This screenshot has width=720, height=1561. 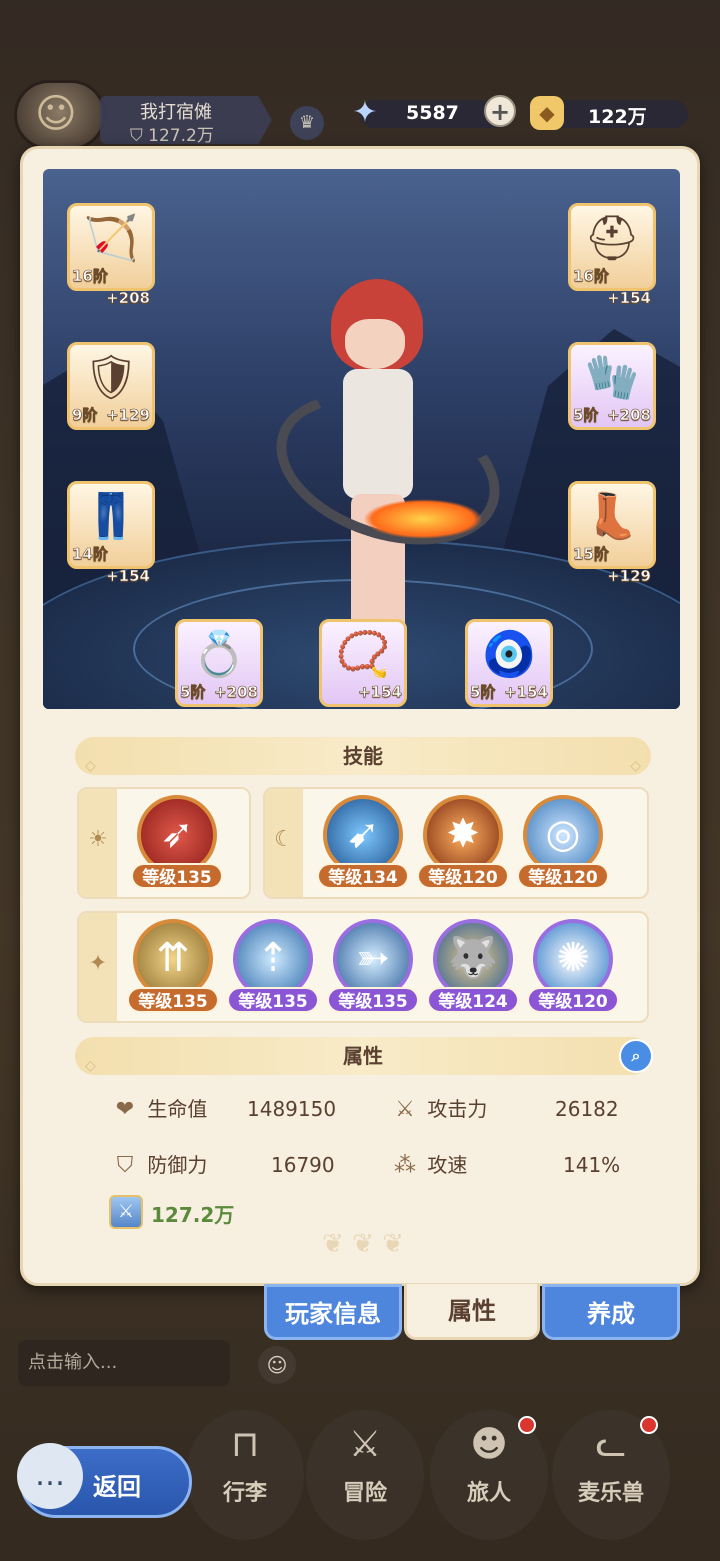 What do you see at coordinates (500, 111) in the screenshot?
I see `add-currency-button: +` at bounding box center [500, 111].